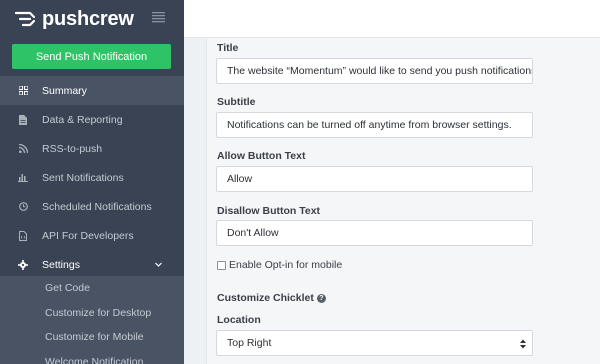 The image size is (600, 364). What do you see at coordinates (88, 235) in the screenshot?
I see `sidebar-item-label: API For Developers` at bounding box center [88, 235].